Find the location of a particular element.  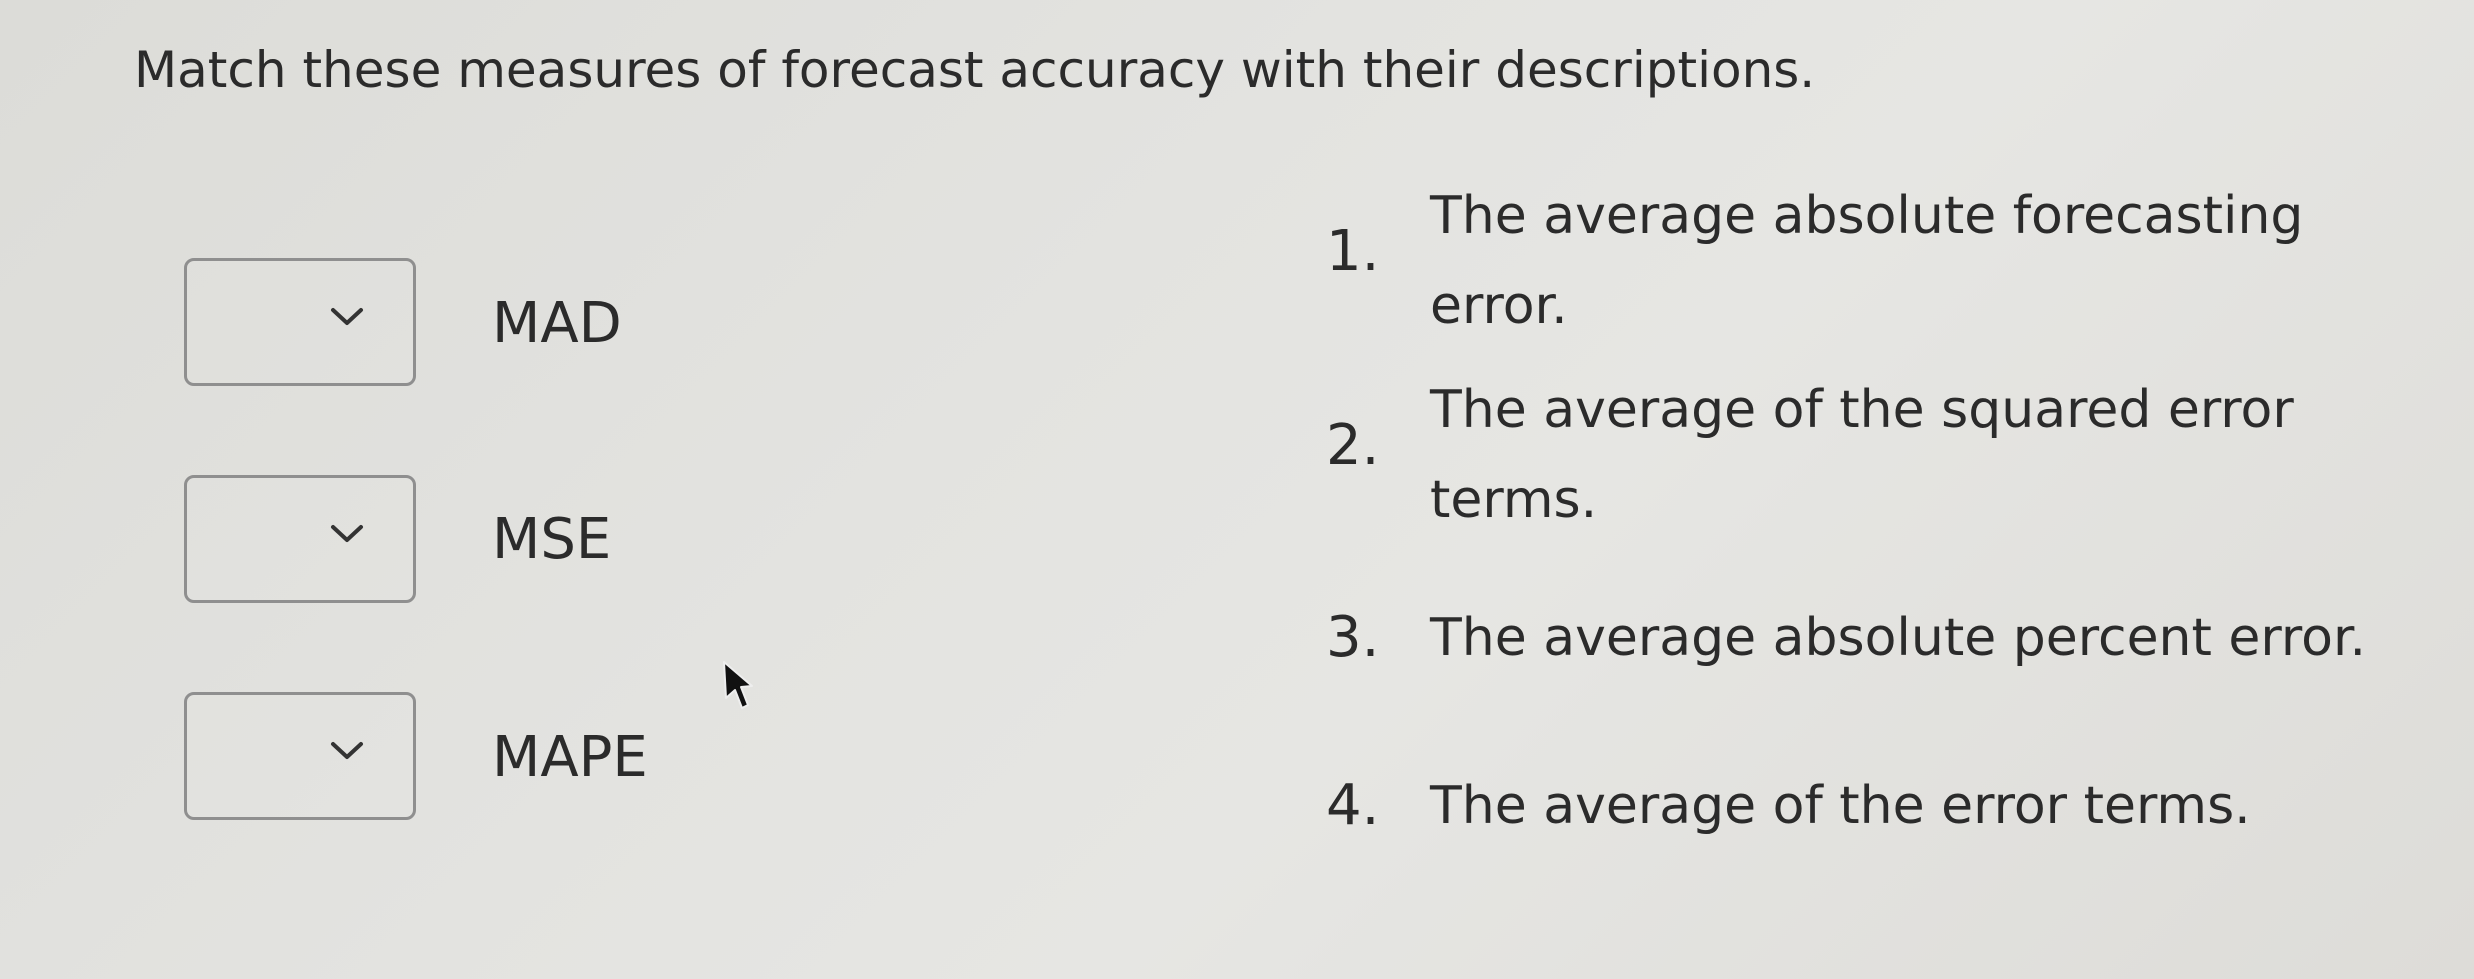

match-select-mape is located at coordinates (300, 756).